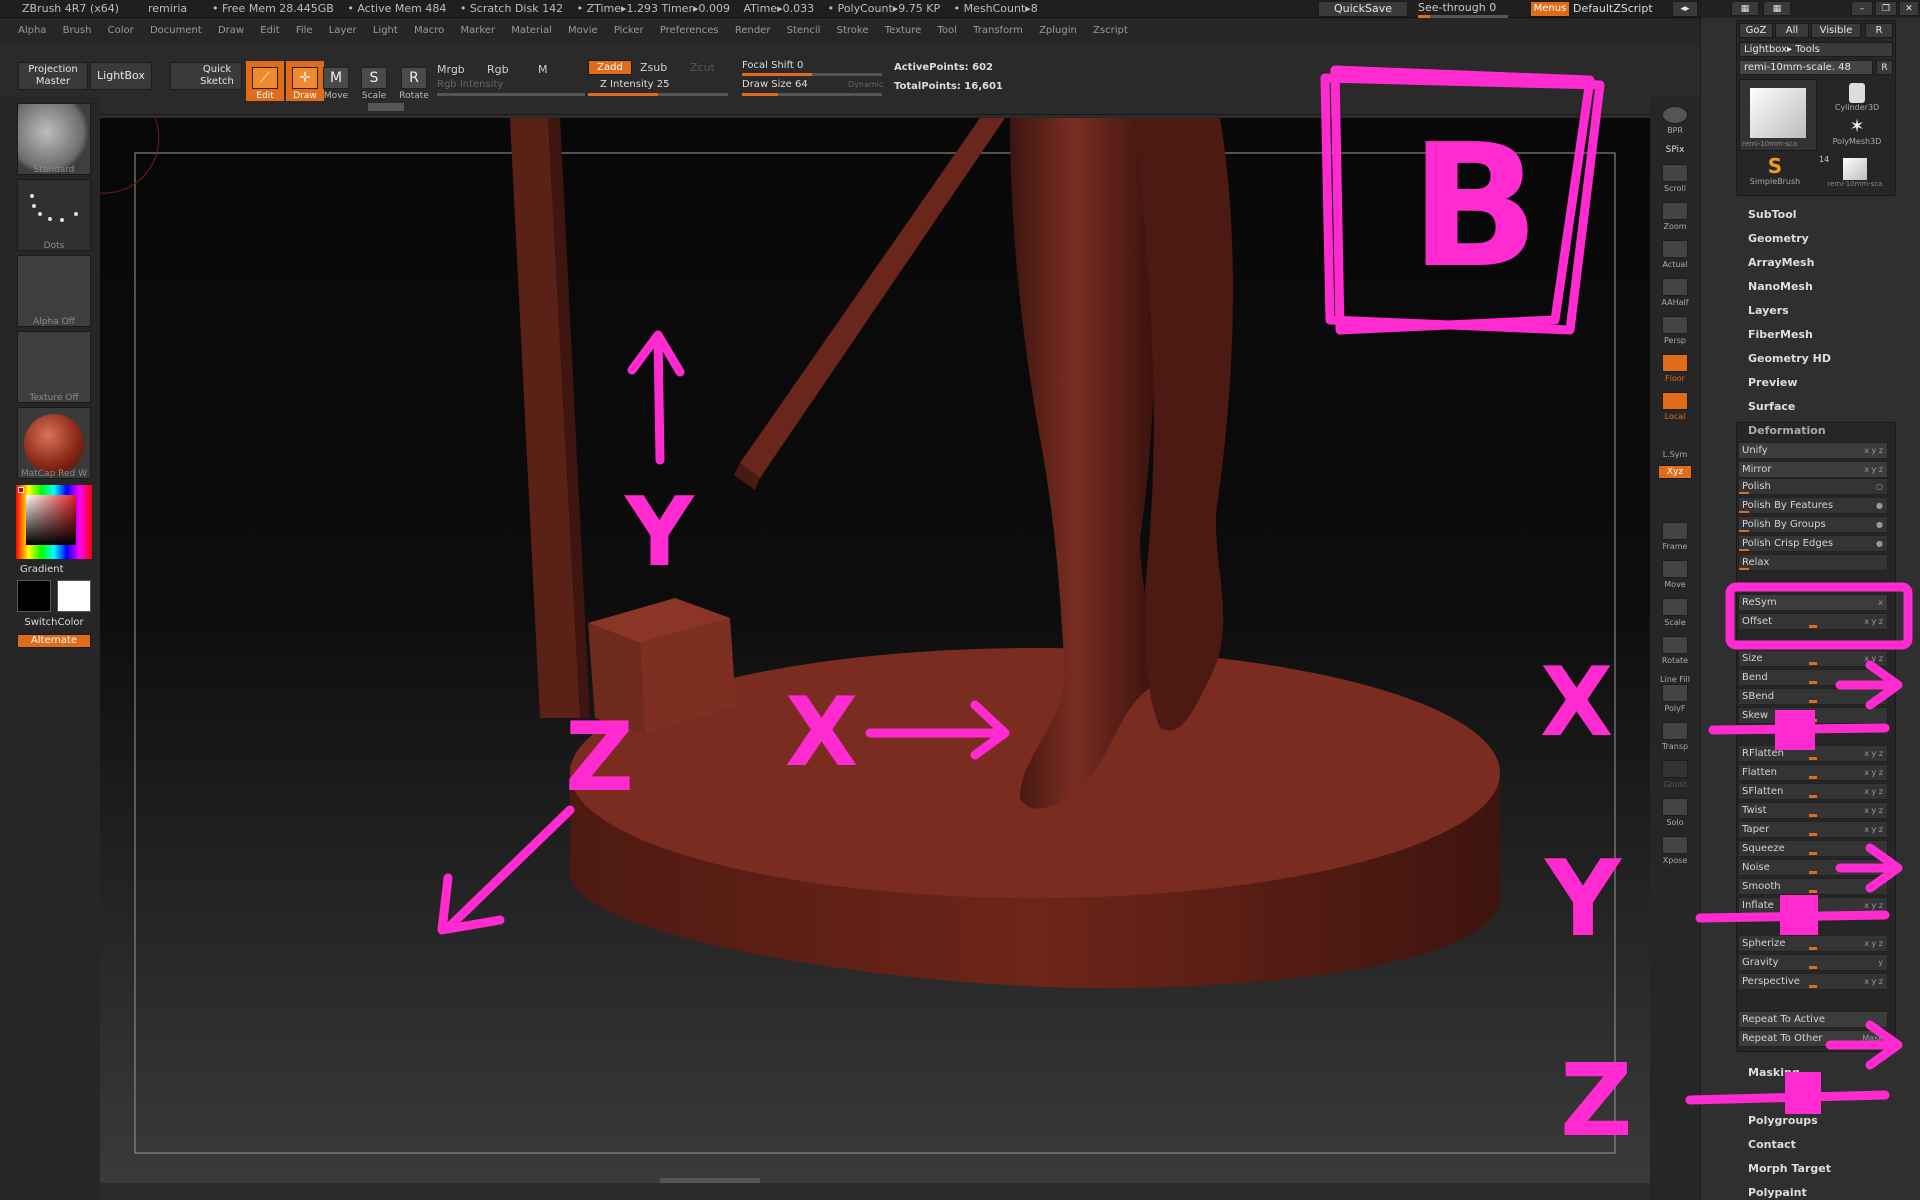  I want to click on twist-slider: Twist x y z, so click(1813, 810).